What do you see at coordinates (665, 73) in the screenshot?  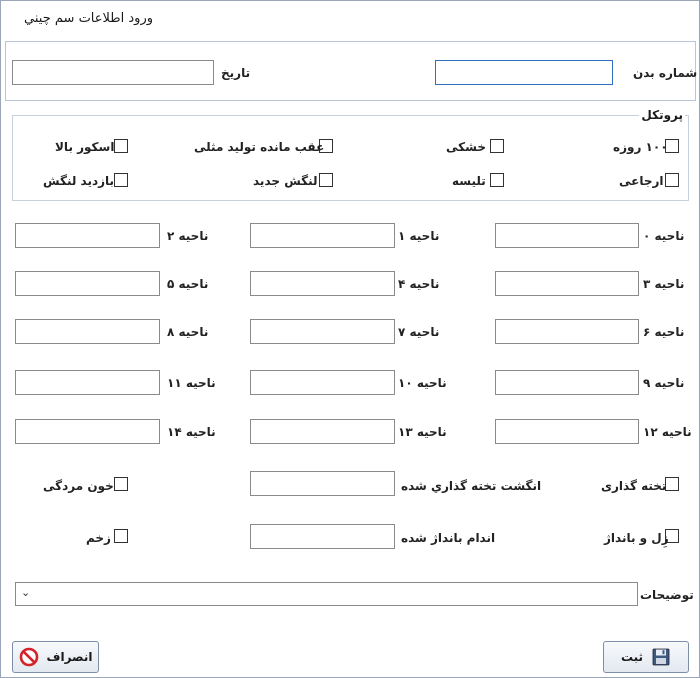 I see `body-number-label: شماره بدن` at bounding box center [665, 73].